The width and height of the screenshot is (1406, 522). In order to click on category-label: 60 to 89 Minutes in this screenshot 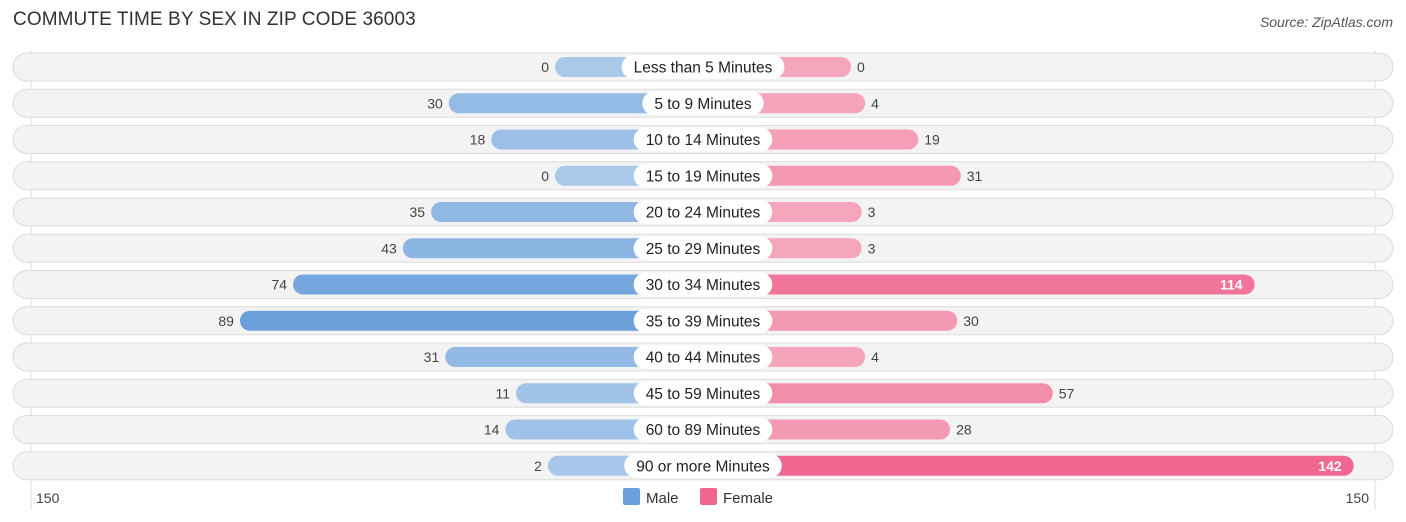, I will do `click(703, 430)`.